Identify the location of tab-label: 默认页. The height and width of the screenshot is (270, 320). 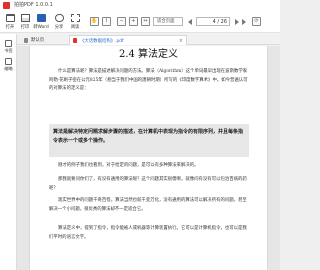
(38, 40).